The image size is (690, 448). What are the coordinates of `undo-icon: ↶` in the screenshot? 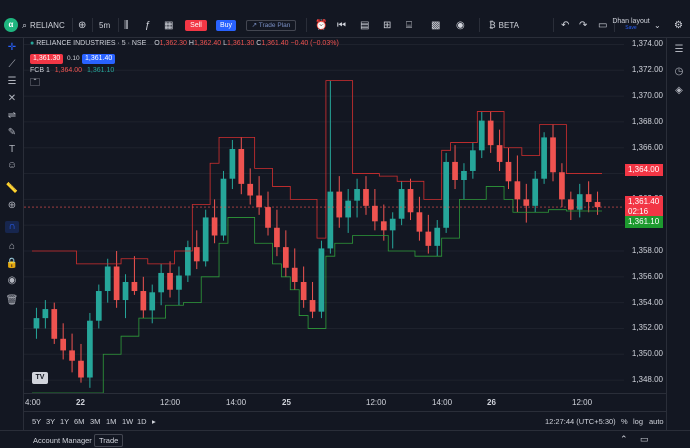 It's located at (565, 25).